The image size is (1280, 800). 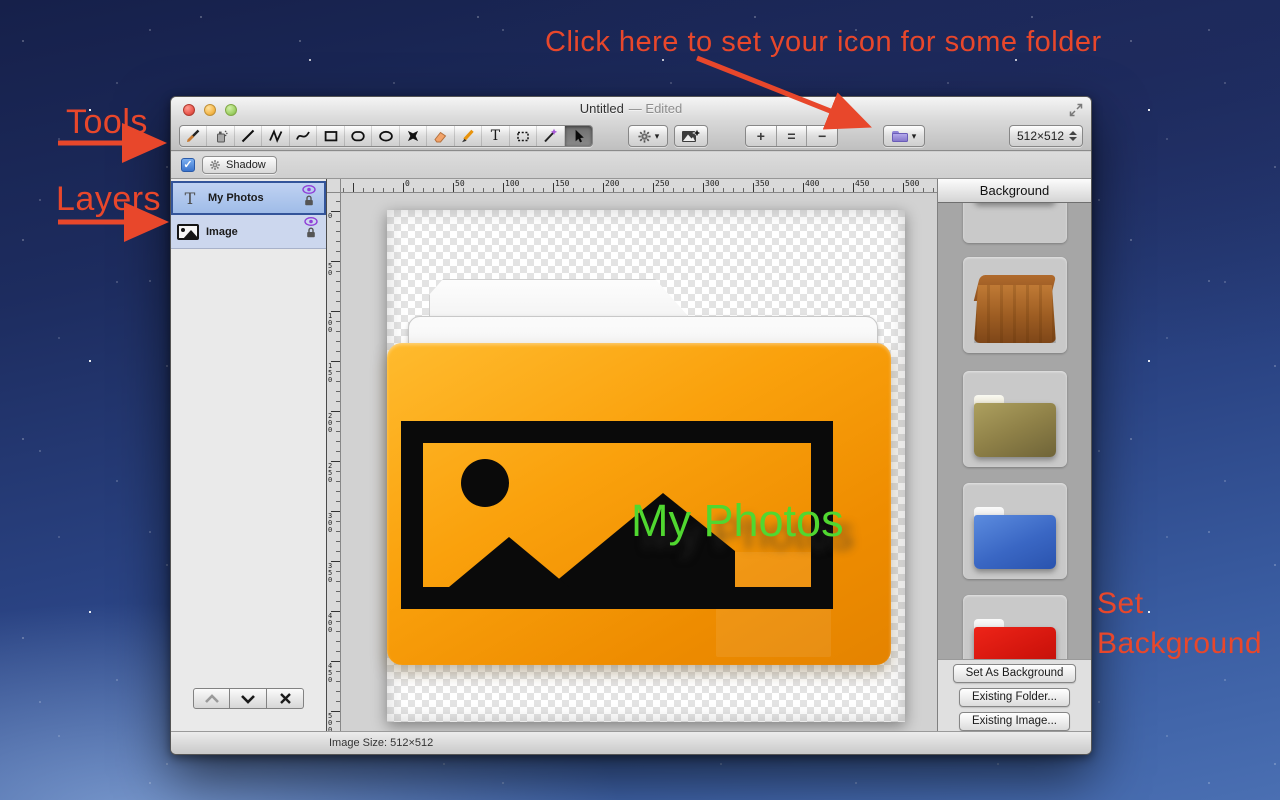 I want to click on image-size-stepper: 512×512, so click(x=1046, y=136).